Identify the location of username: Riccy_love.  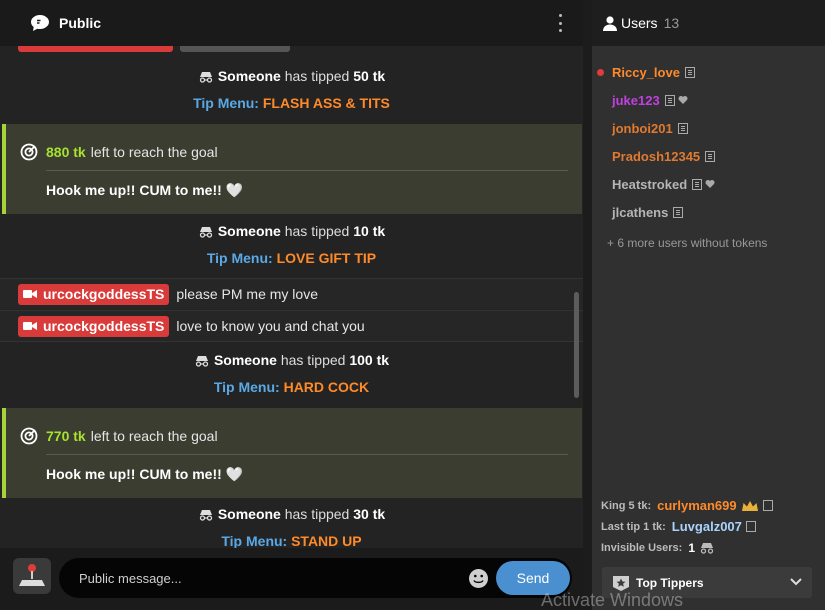
(646, 72).